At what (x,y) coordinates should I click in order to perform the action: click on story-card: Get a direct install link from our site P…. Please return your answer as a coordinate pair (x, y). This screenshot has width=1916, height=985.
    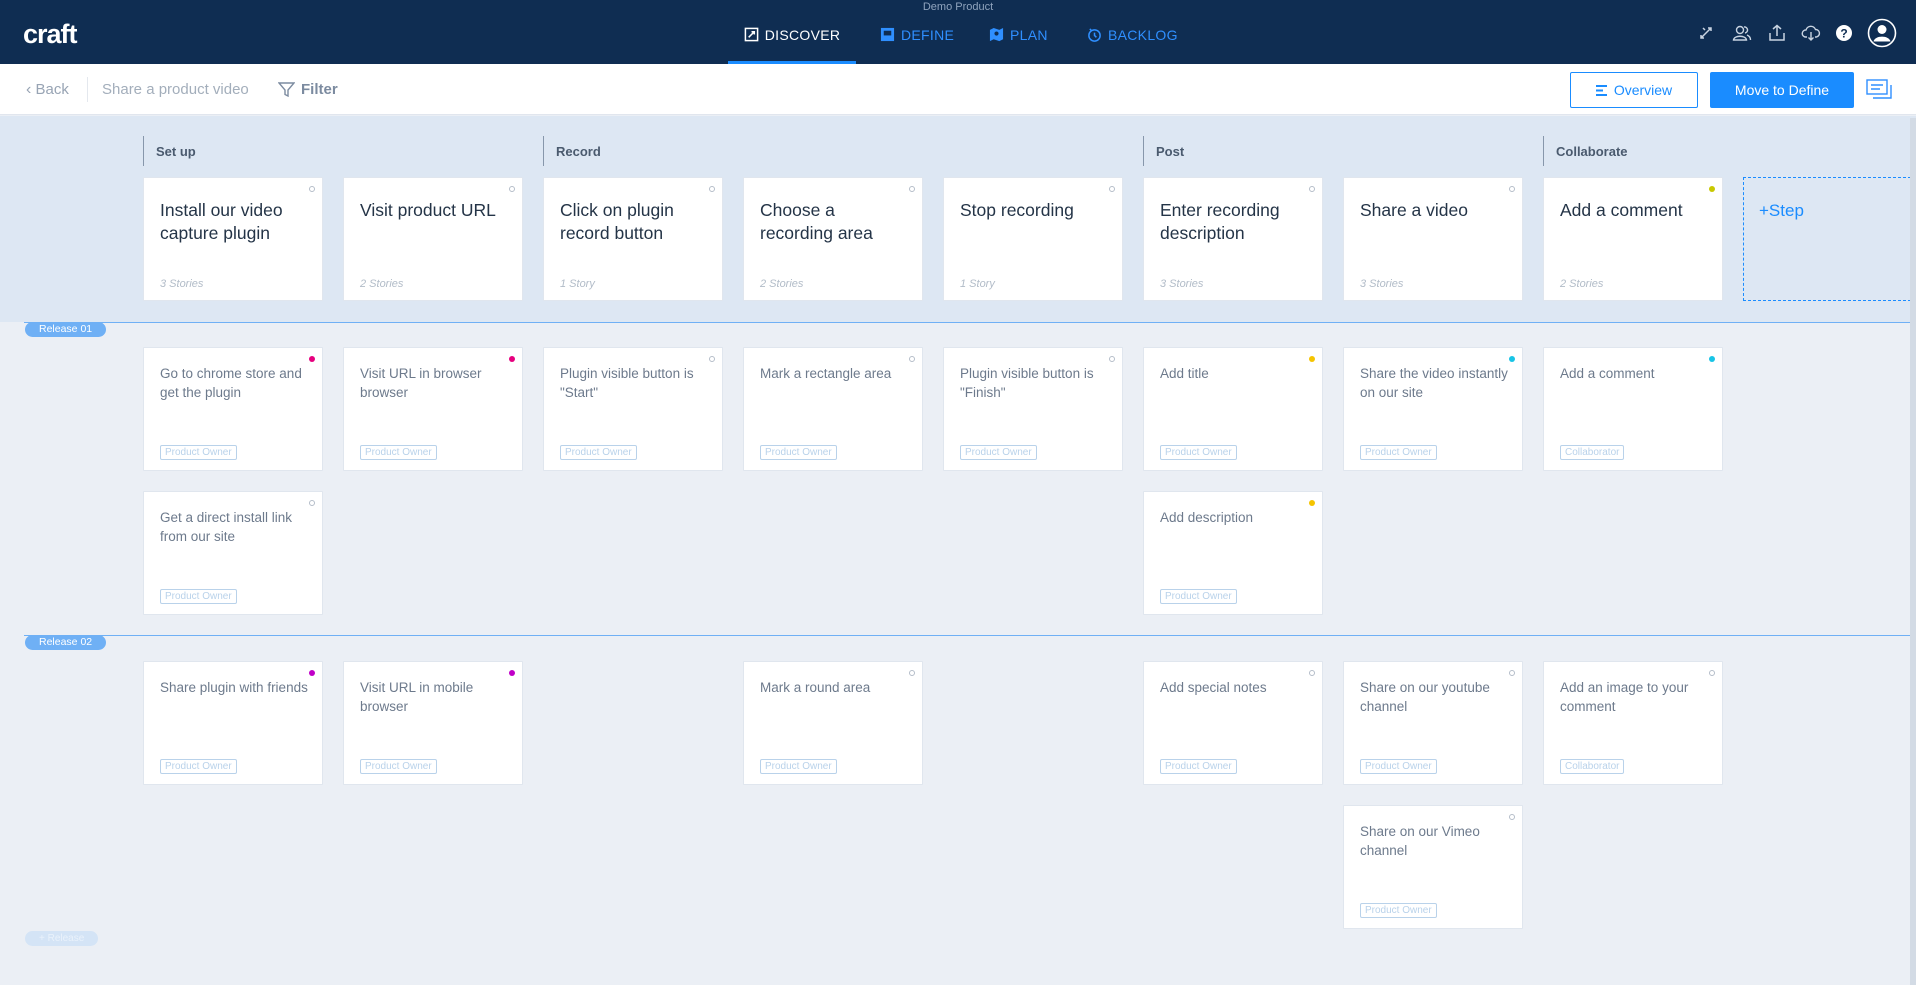
    Looking at the image, I should click on (233, 553).